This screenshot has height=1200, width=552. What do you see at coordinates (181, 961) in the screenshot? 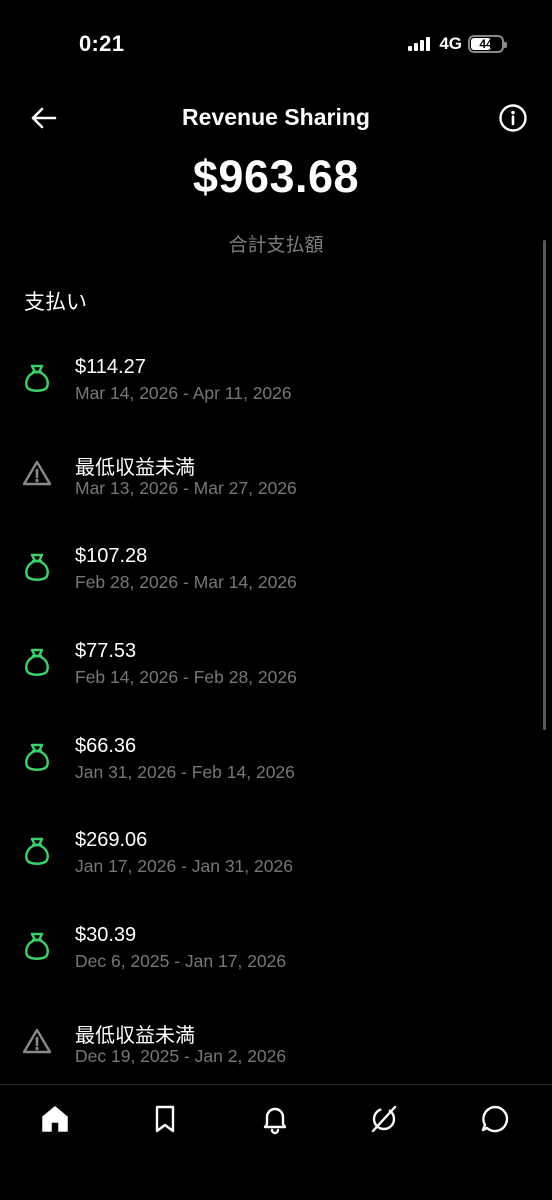
I see `payout-period: Dec 6, 2025 - Jan 17, 2026` at bounding box center [181, 961].